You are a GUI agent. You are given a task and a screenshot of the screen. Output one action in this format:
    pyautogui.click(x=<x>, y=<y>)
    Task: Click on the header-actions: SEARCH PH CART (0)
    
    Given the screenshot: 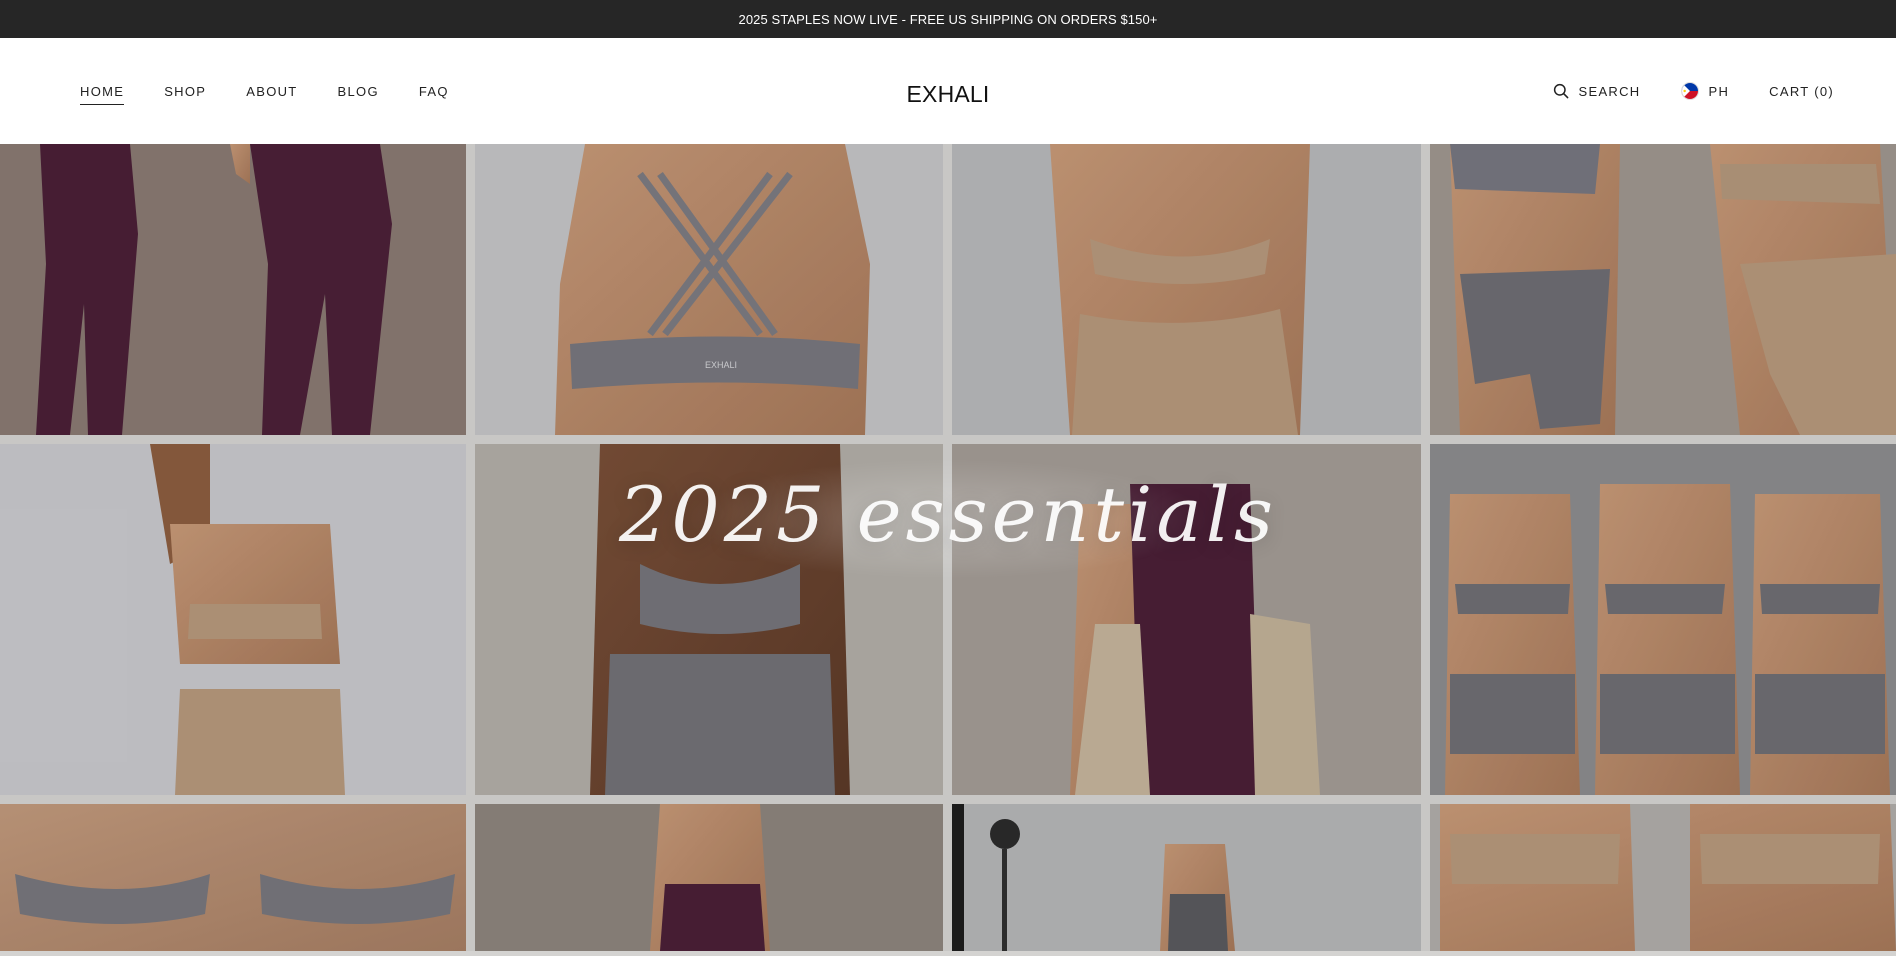 What is the action you would take?
    pyautogui.click(x=1693, y=91)
    